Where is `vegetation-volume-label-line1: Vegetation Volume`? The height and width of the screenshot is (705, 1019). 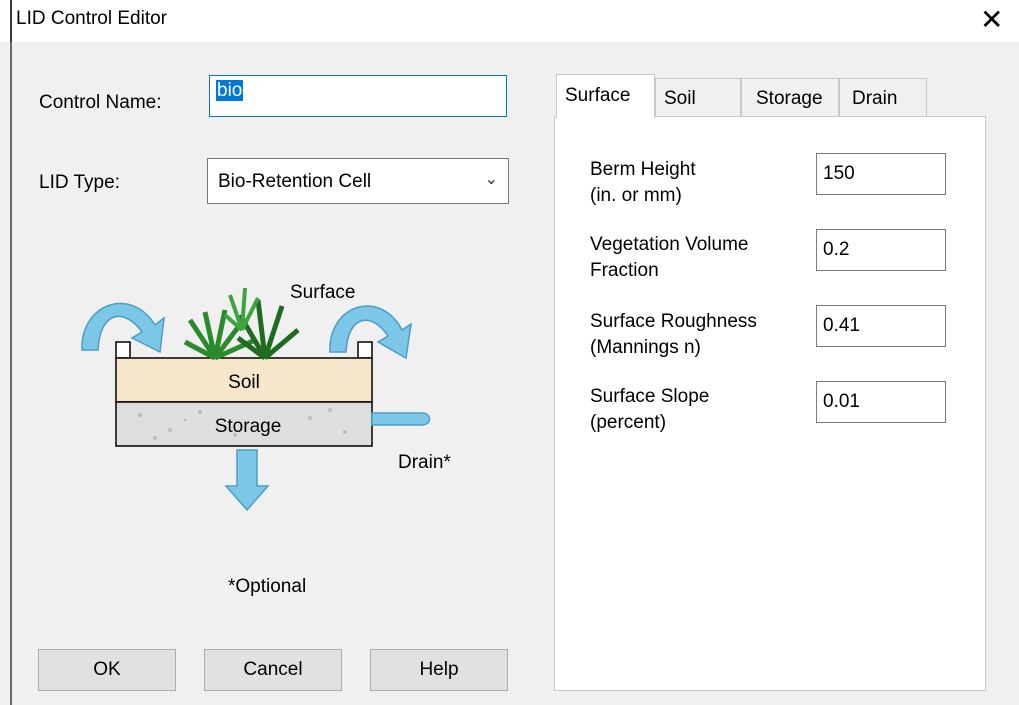 vegetation-volume-label-line1: Vegetation Volume is located at coordinates (669, 244).